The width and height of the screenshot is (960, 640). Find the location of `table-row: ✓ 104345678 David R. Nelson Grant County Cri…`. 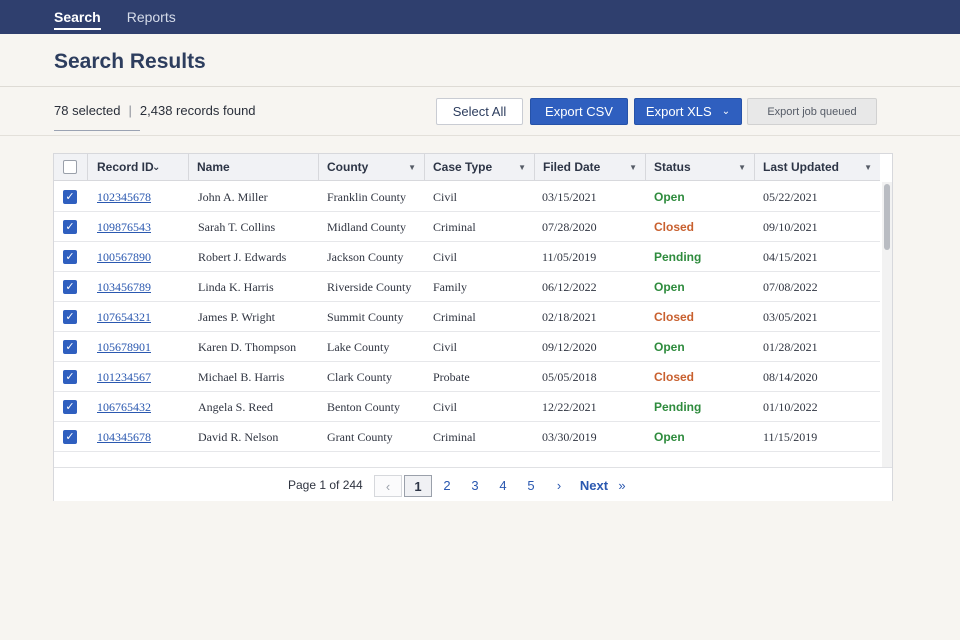

table-row: ✓ 104345678 David R. Nelson Grant County Cri… is located at coordinates (467, 437).